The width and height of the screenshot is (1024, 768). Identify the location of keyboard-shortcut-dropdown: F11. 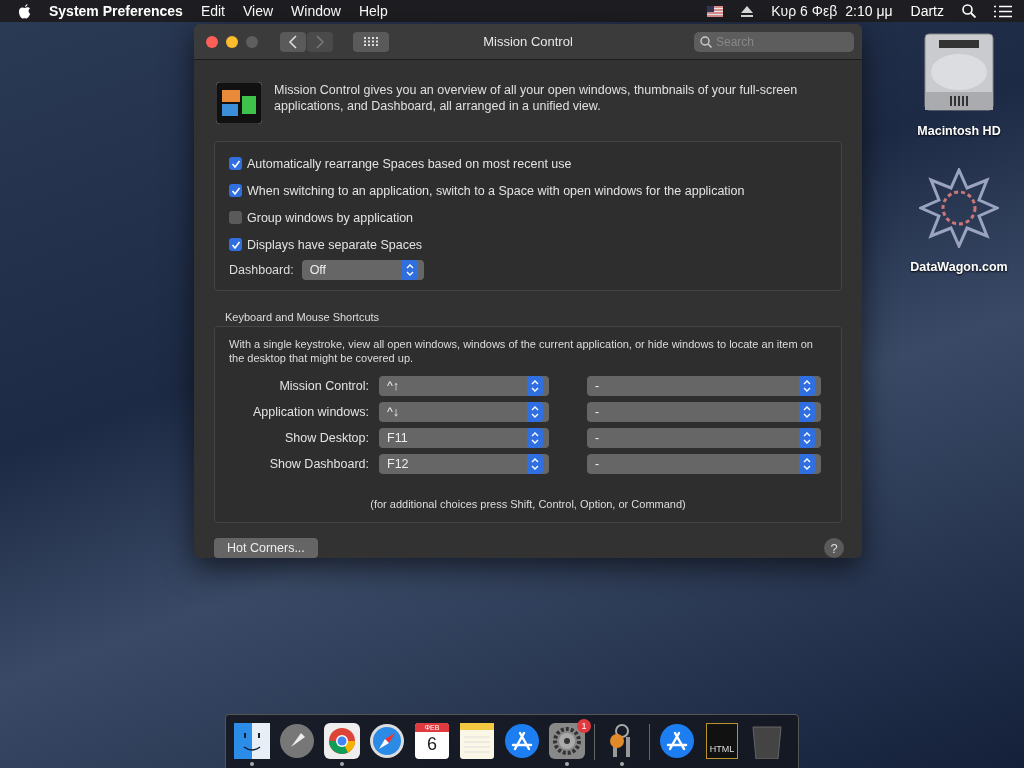
(464, 438).